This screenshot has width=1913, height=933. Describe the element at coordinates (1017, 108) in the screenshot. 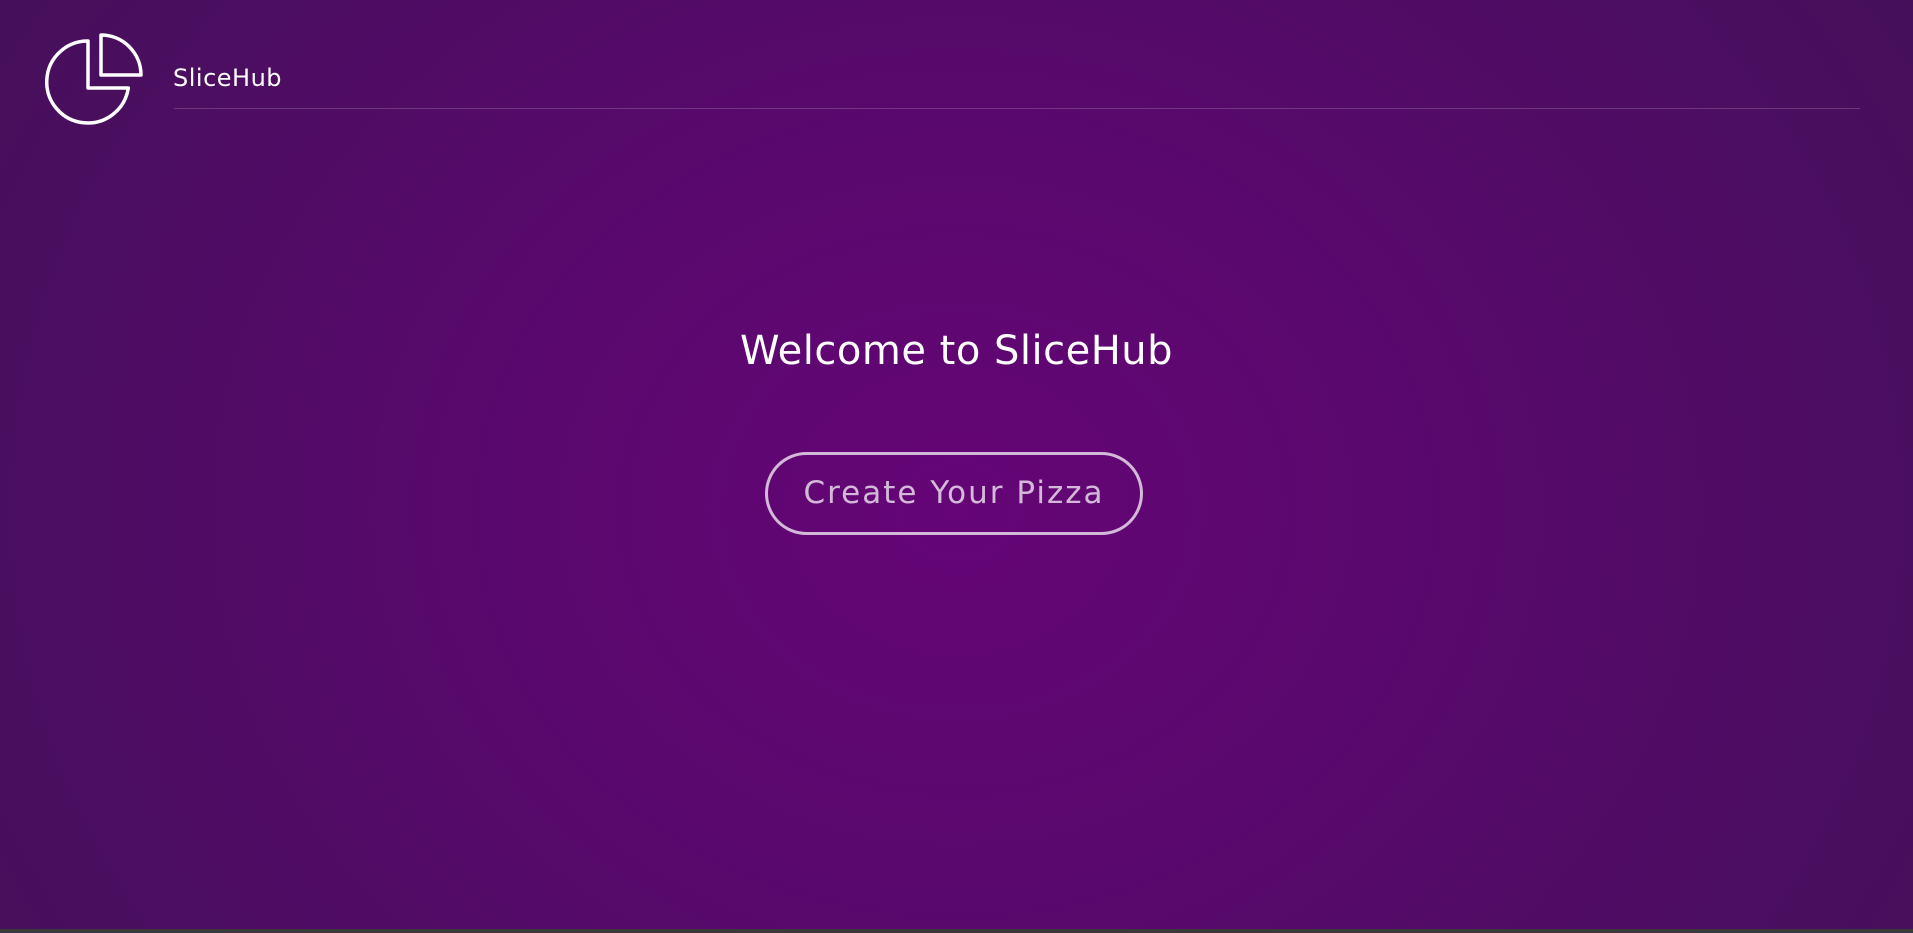

I see `header-divider` at that location.